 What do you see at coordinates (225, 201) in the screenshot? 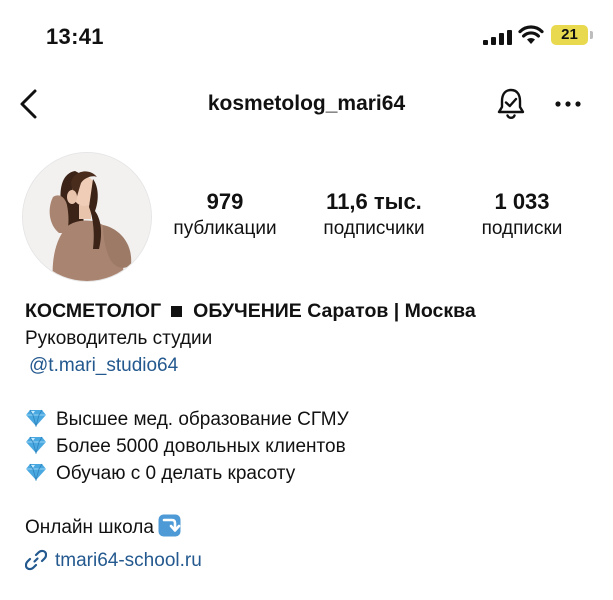
I see `posts-count-value: 979` at bounding box center [225, 201].